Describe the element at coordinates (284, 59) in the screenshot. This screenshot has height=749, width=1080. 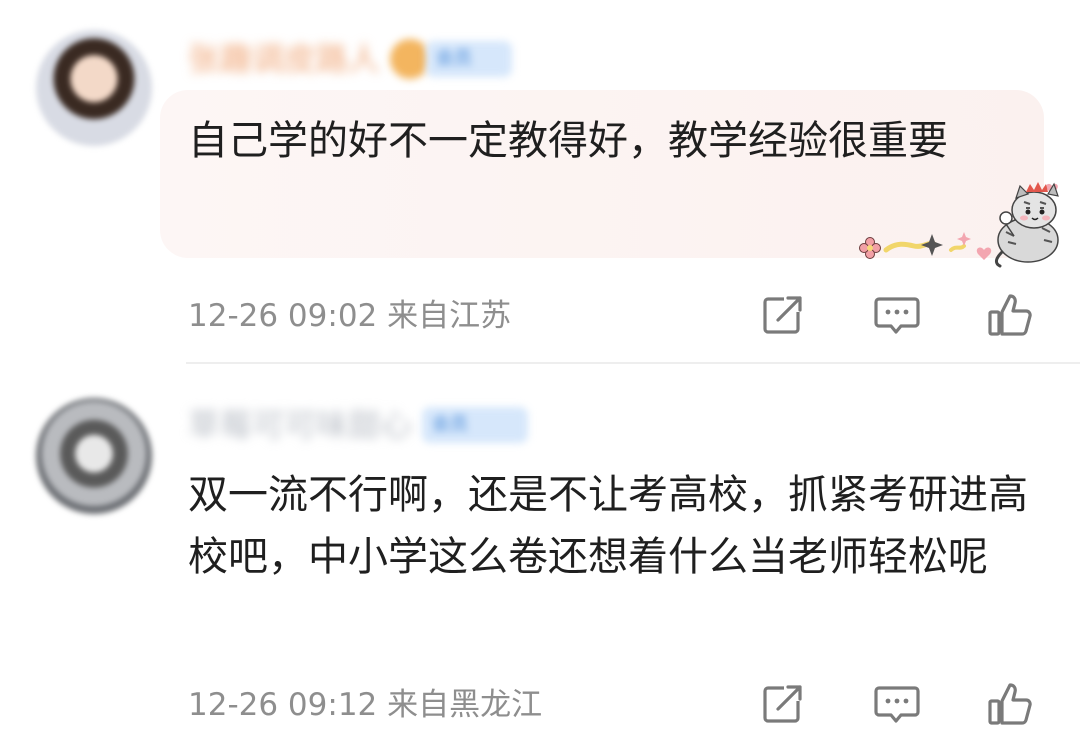
I see `username: 张趣调皮路人` at that location.